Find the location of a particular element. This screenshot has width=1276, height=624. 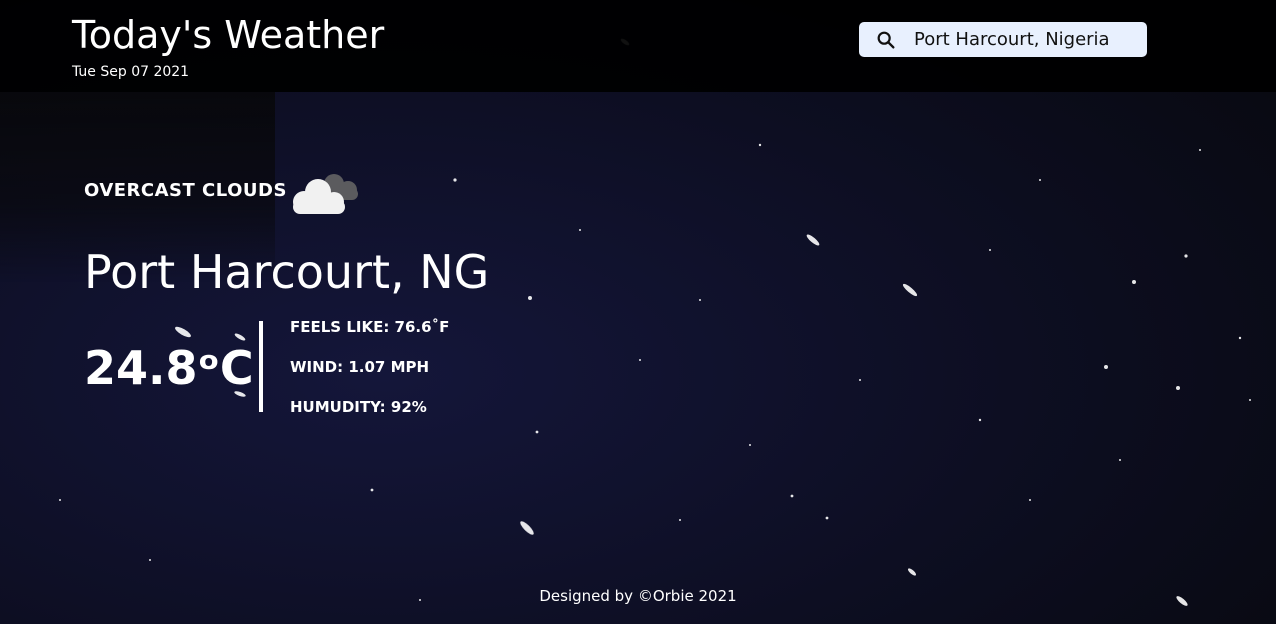

temperature-value: 24.8ᵒC is located at coordinates (169, 368).